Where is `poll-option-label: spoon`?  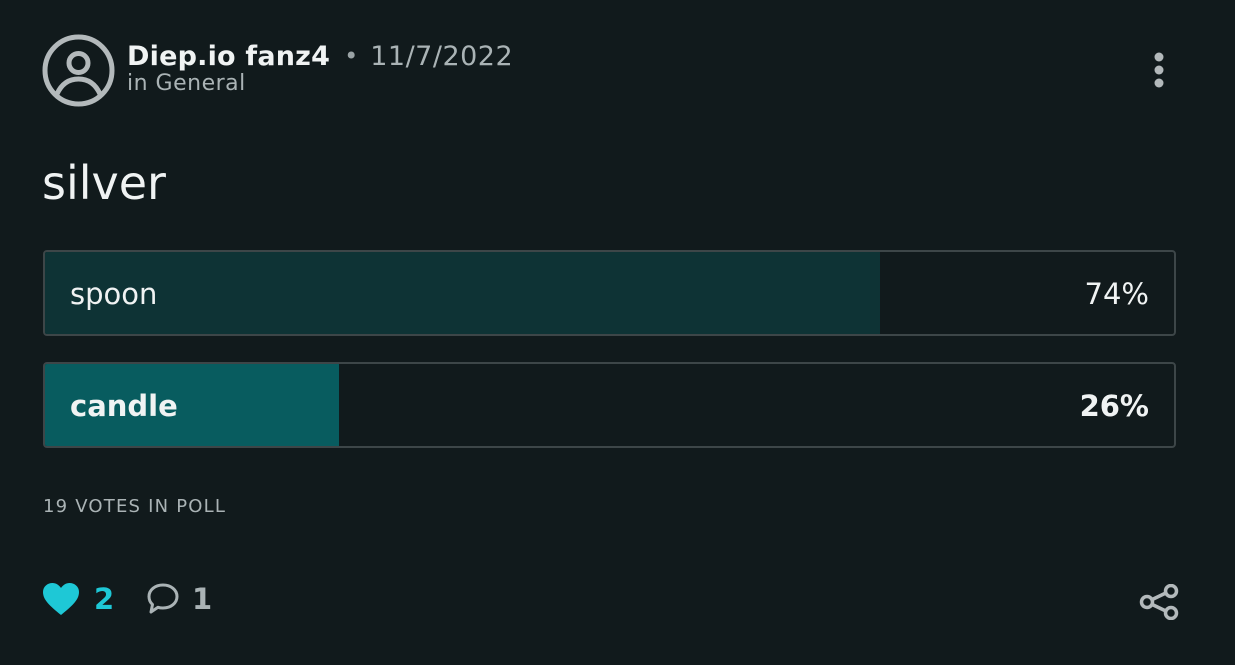 poll-option-label: spoon is located at coordinates (114, 294).